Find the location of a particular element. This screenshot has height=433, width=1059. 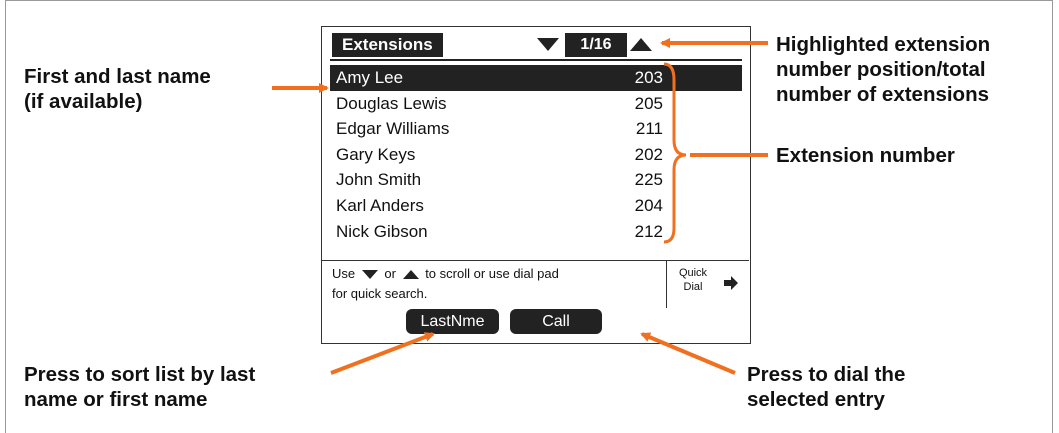

annotation-sort-line-1: Press to sort list by last is located at coordinates (140, 374).